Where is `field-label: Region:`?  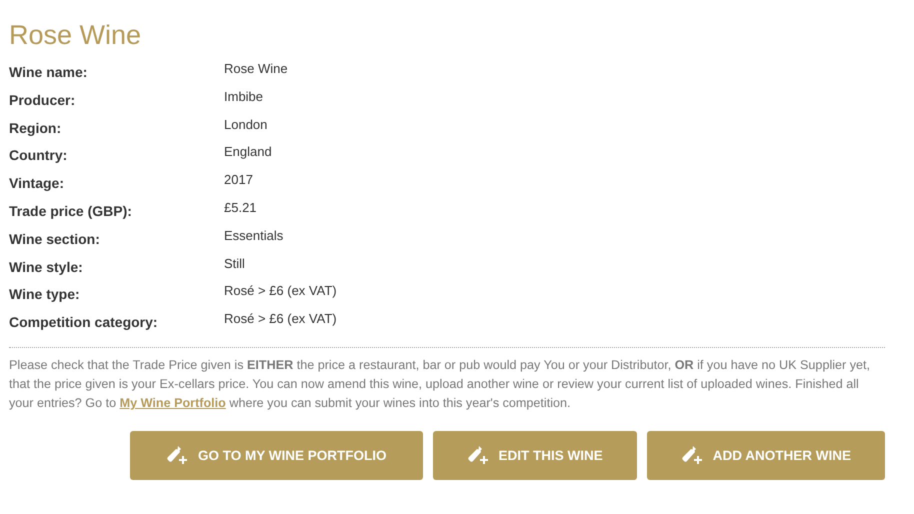
field-label: Region: is located at coordinates (35, 128).